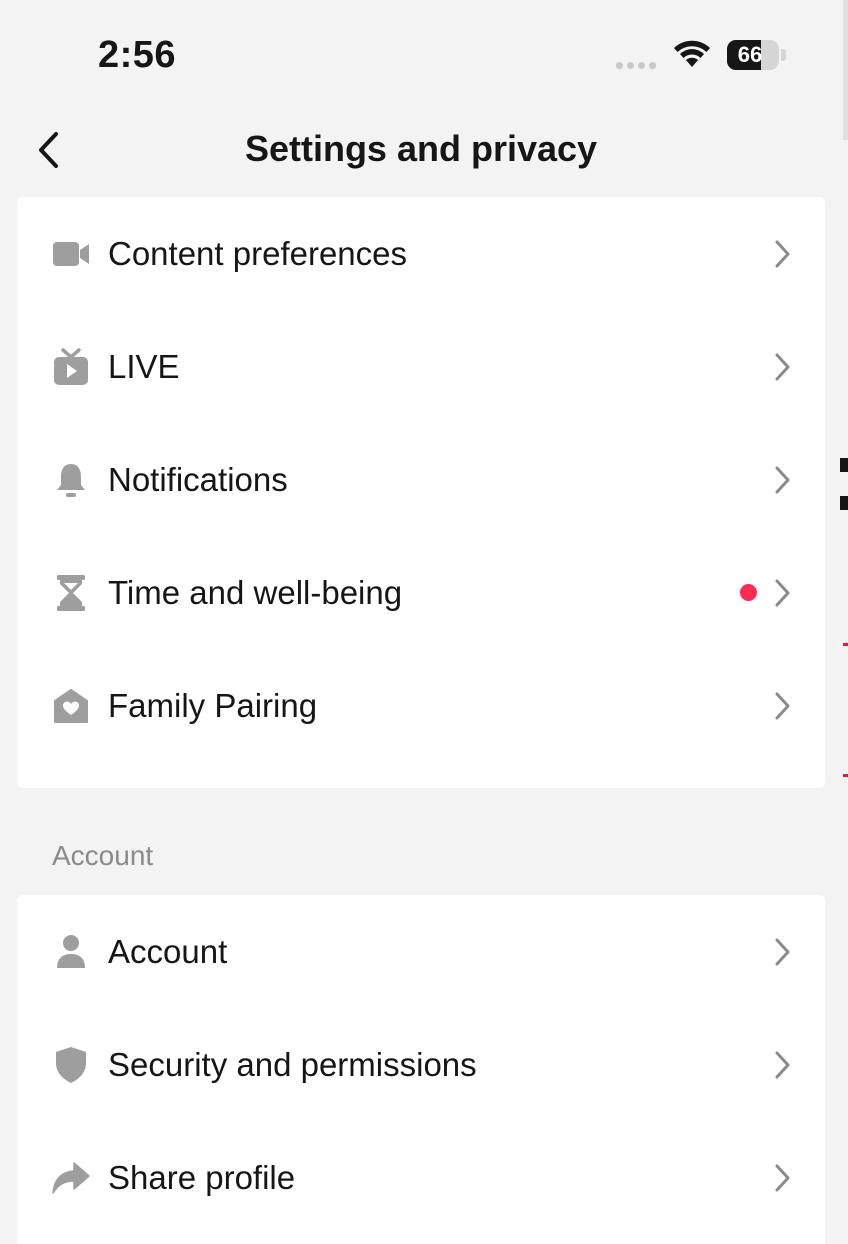  What do you see at coordinates (213, 705) in the screenshot?
I see `row-label: Family Pairing` at bounding box center [213, 705].